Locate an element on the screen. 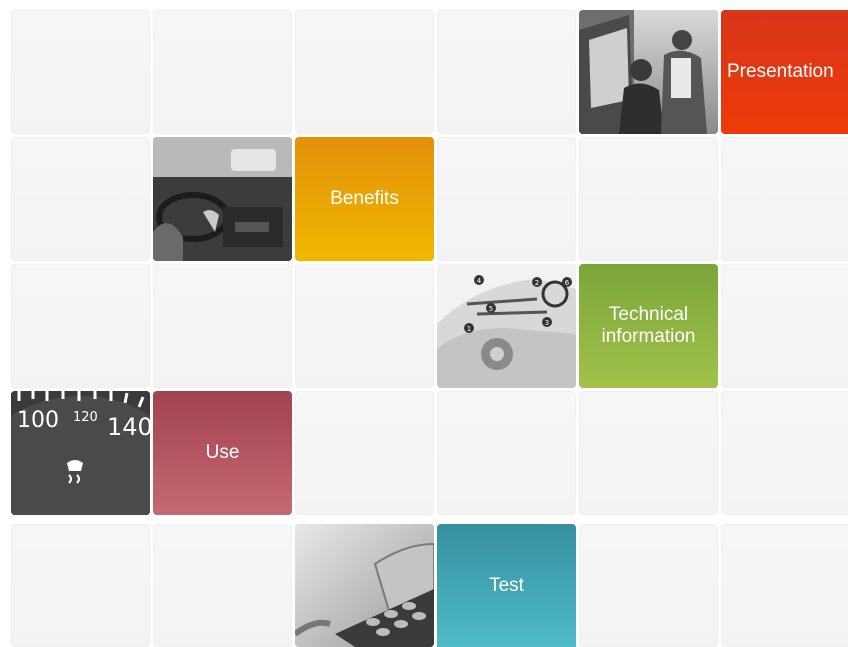  presentation-label: Presentation is located at coordinates (780, 71).